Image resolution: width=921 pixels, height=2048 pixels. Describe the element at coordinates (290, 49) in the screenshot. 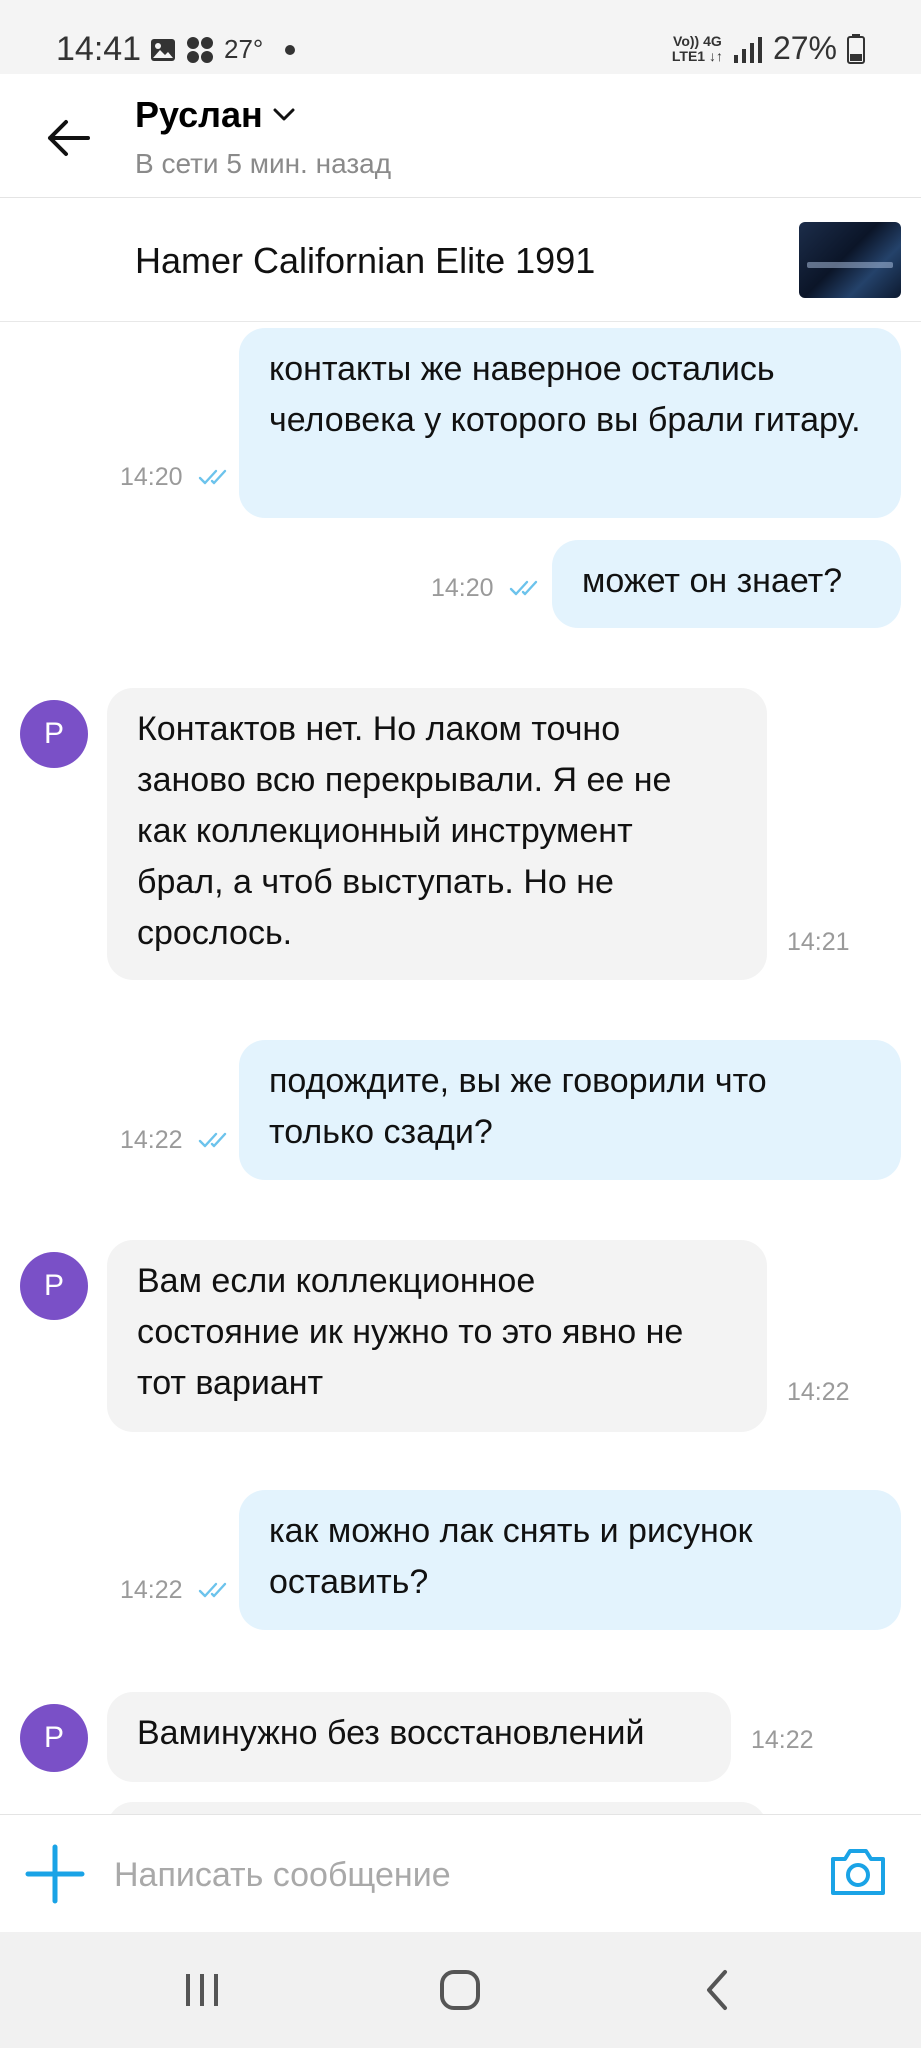

I see `notification-dot-icon` at that location.